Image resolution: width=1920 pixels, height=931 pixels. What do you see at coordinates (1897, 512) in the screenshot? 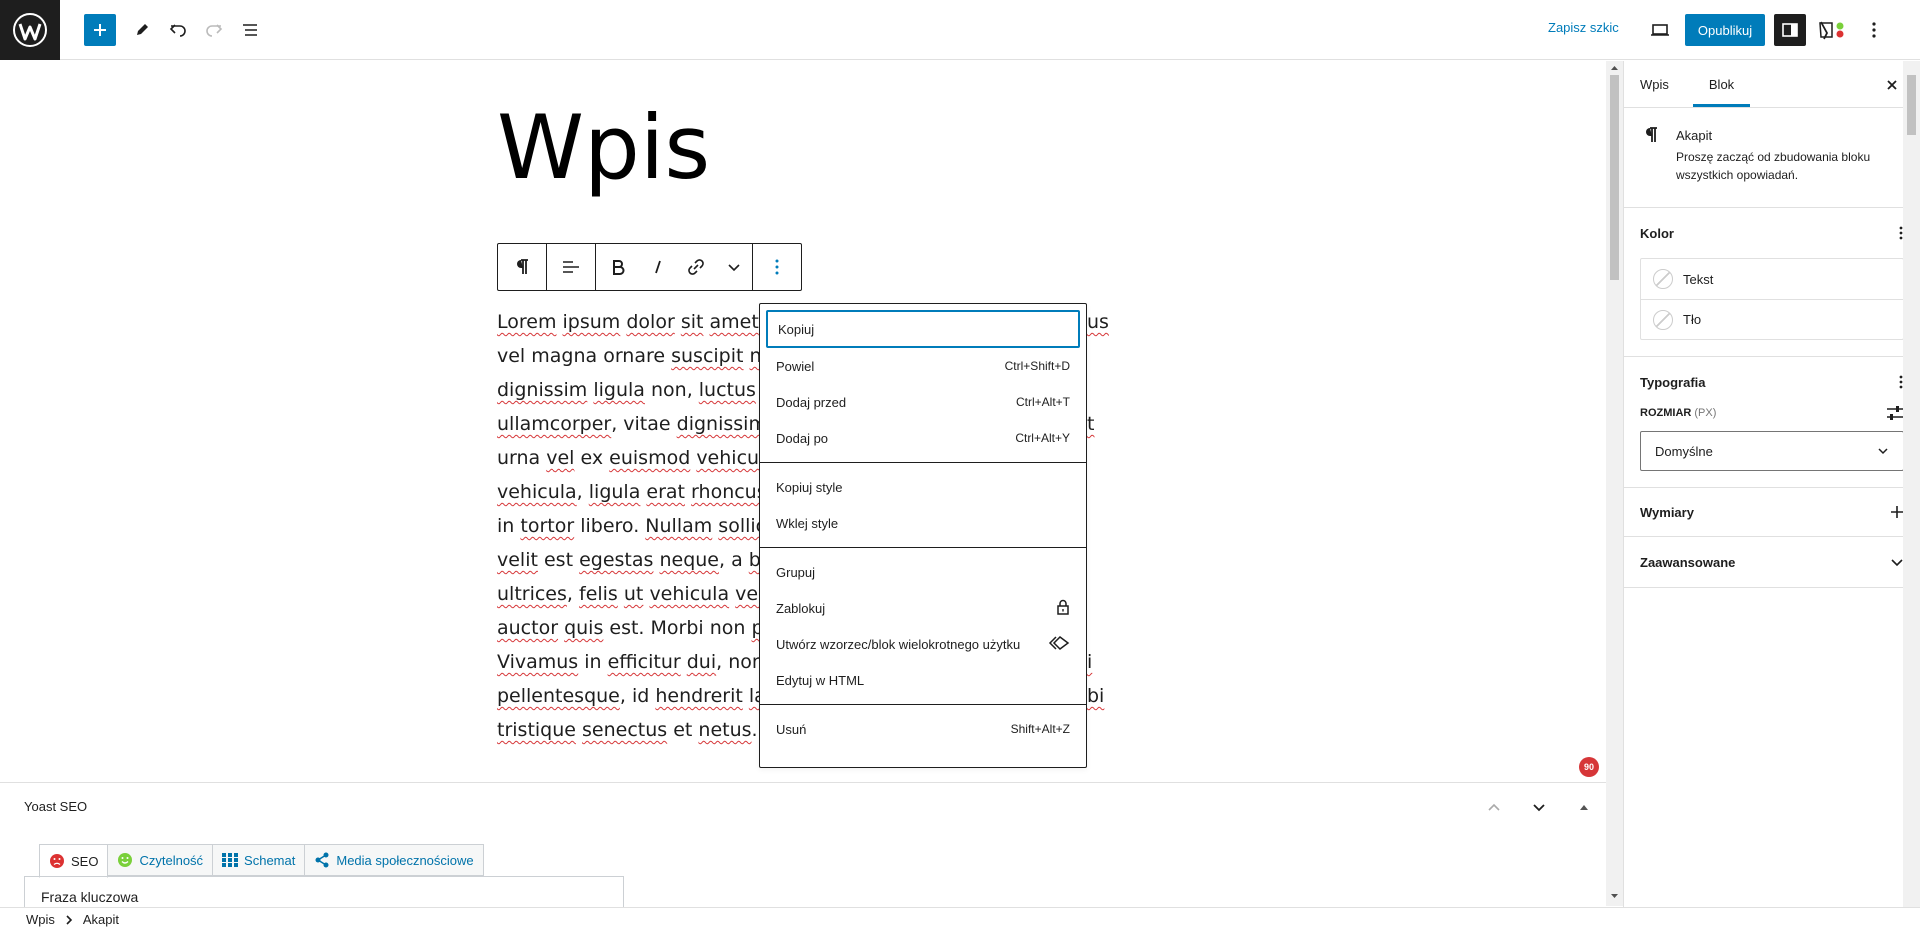
I see `plus-icon` at bounding box center [1897, 512].